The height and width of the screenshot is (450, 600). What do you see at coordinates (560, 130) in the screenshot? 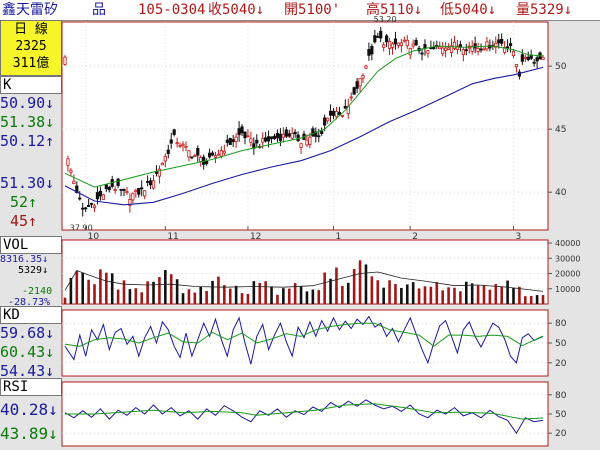
I see `price-axis-label: 45` at bounding box center [560, 130].